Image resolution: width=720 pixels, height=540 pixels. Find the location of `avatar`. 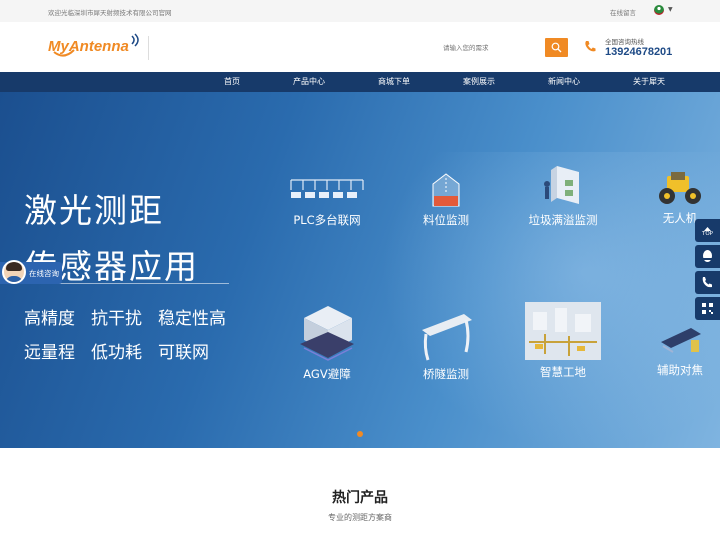

avatar is located at coordinates (14, 272).